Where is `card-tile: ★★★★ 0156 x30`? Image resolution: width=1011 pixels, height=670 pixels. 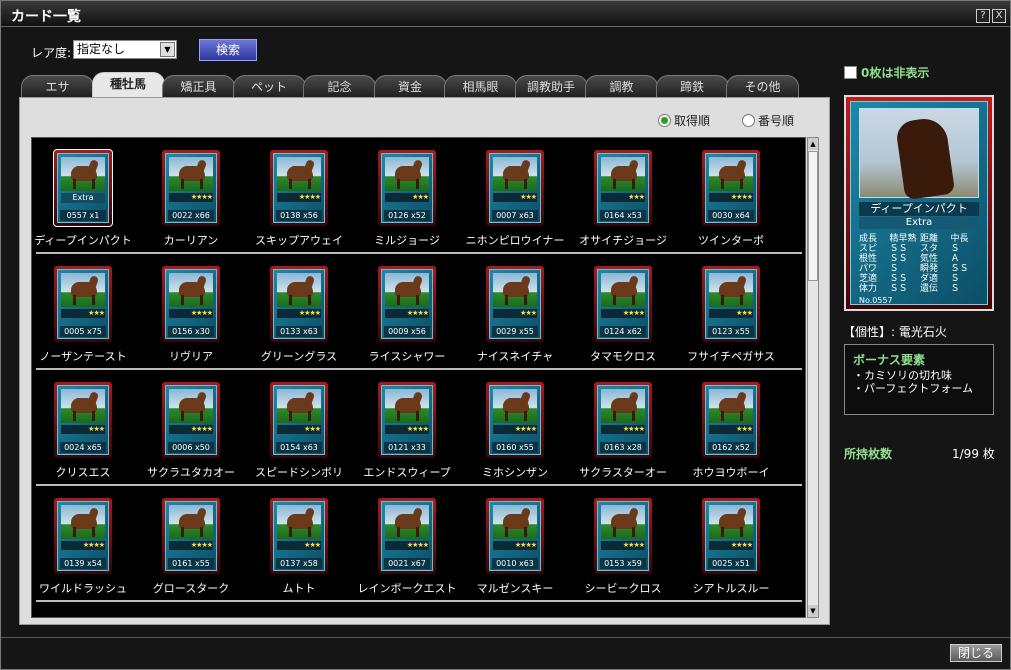 card-tile: ★★★★ 0156 x30 is located at coordinates (191, 304).